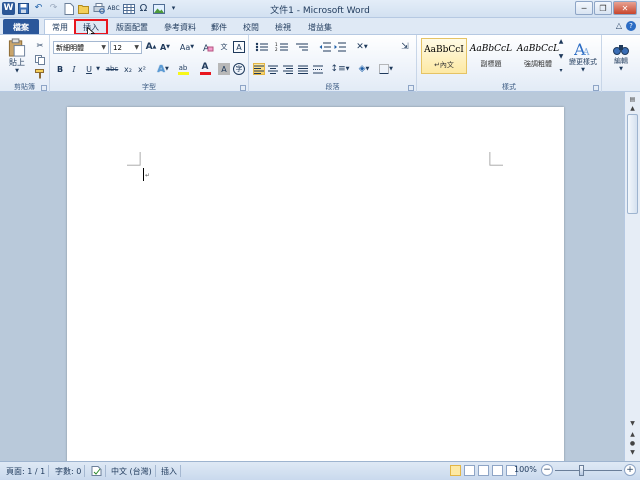 The image size is (640, 480). I want to click on styles-up-icon: ▲, so click(561, 41).